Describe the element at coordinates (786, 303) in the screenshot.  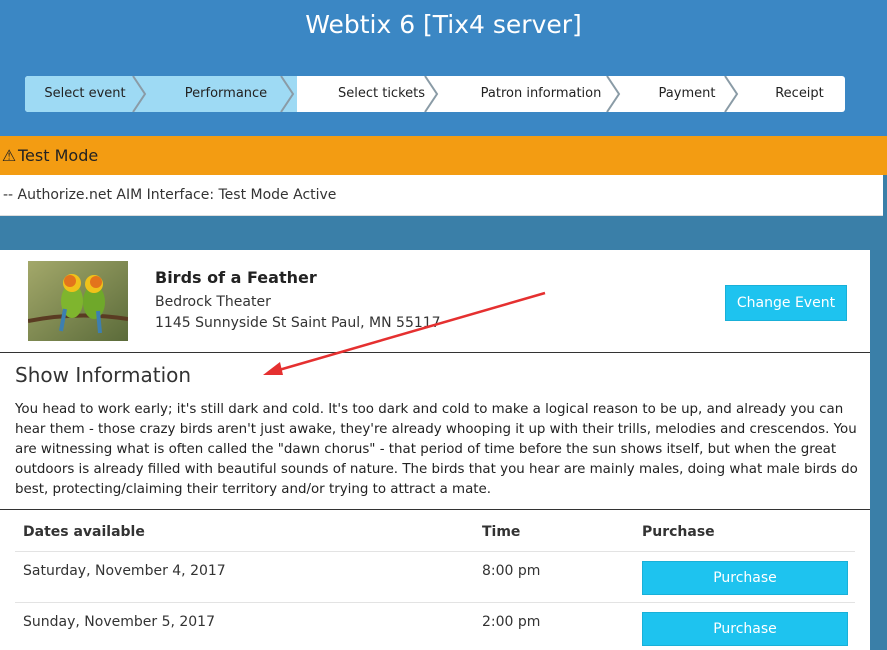
I see `change-event-button: Change Event` at that location.